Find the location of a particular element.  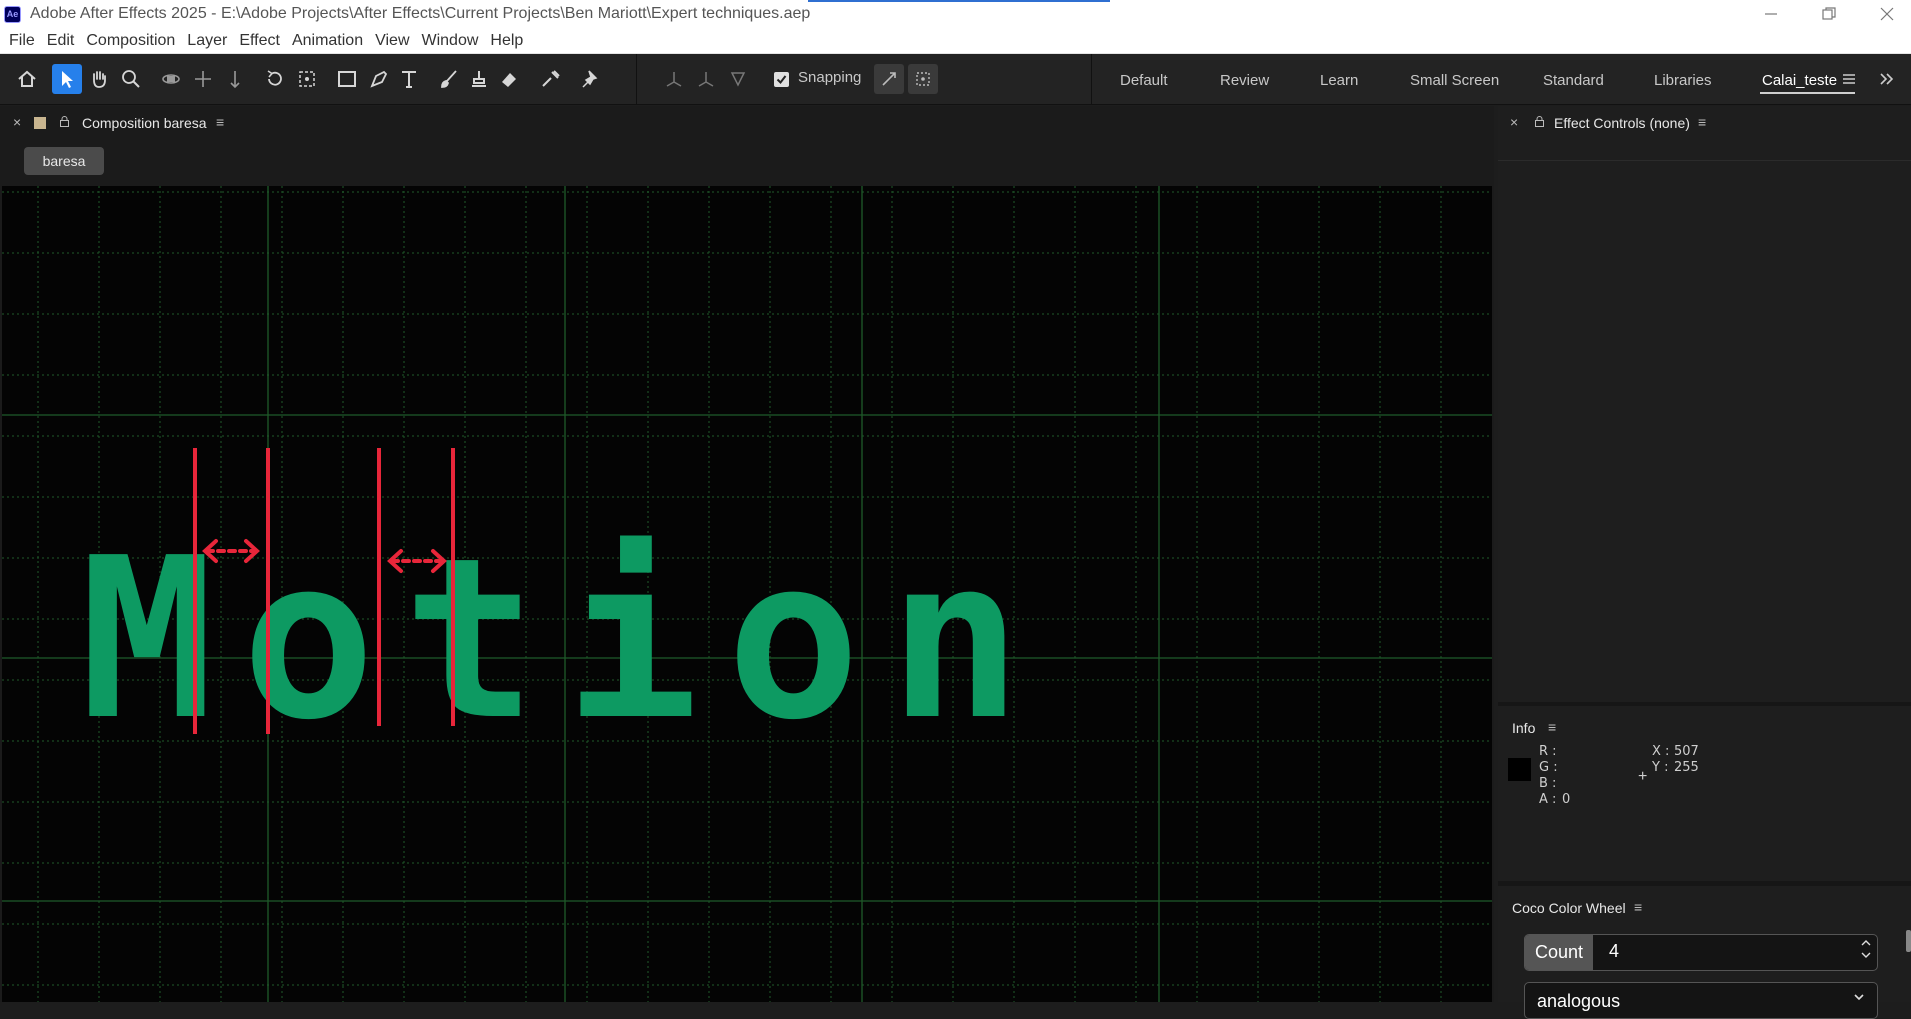

roto-brush-tool is located at coordinates (551, 79).